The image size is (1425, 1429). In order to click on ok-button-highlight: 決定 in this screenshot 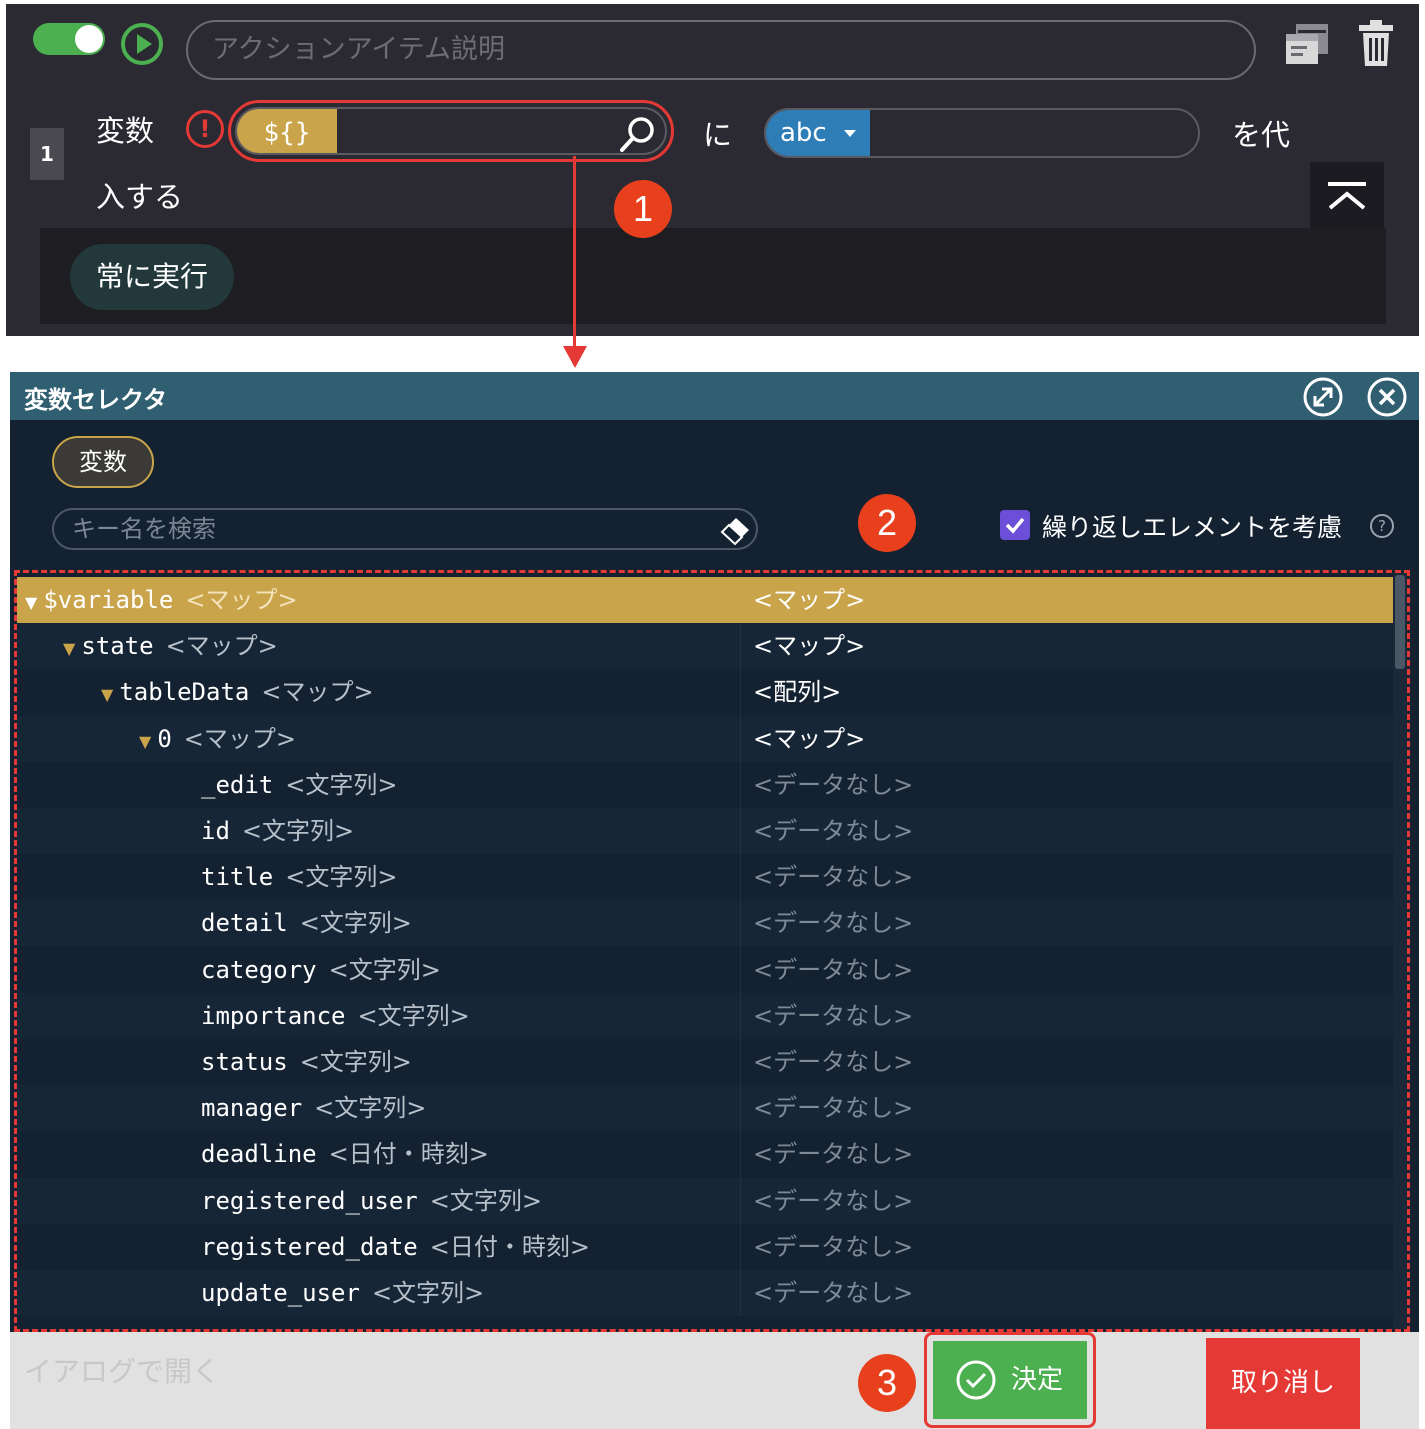, I will do `click(1010, 1380)`.